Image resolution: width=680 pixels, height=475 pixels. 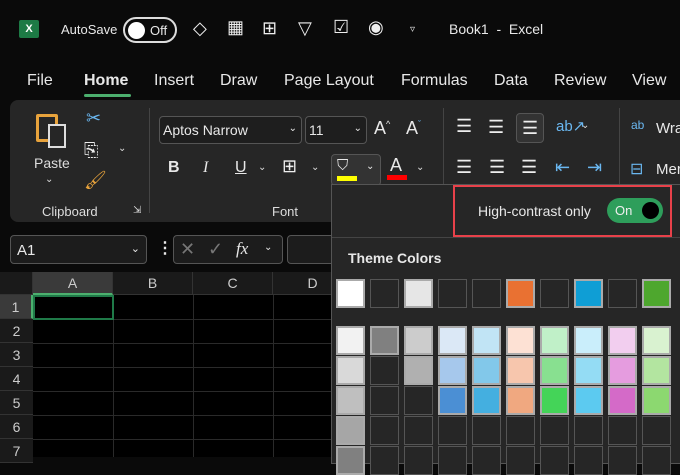 I want to click on radio-icon: ◉, so click(x=376, y=27).